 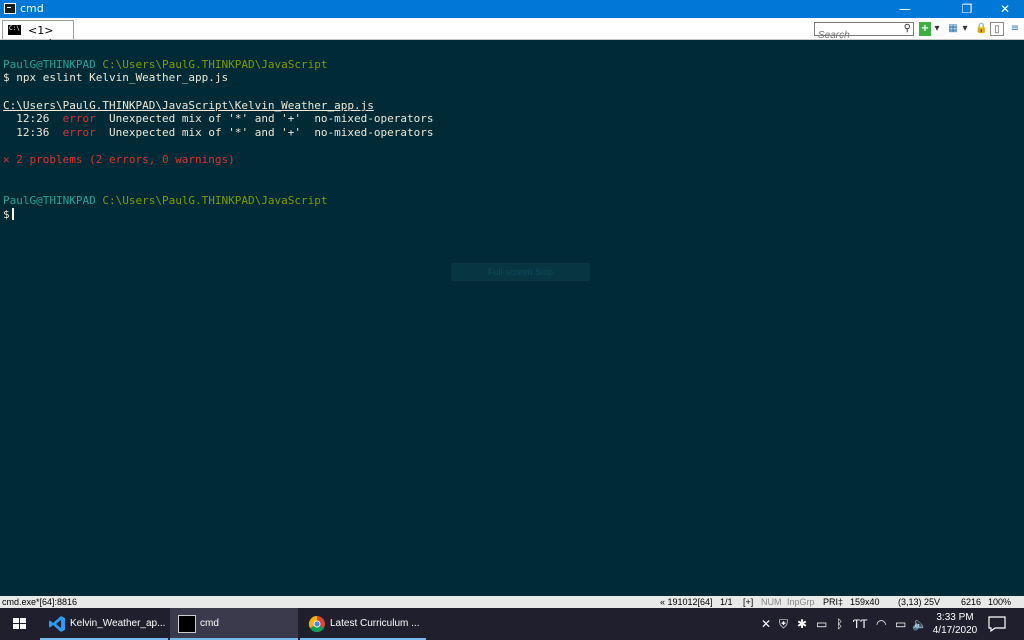 What do you see at coordinates (783, 624) in the screenshot?
I see `security-icon: ⛨` at bounding box center [783, 624].